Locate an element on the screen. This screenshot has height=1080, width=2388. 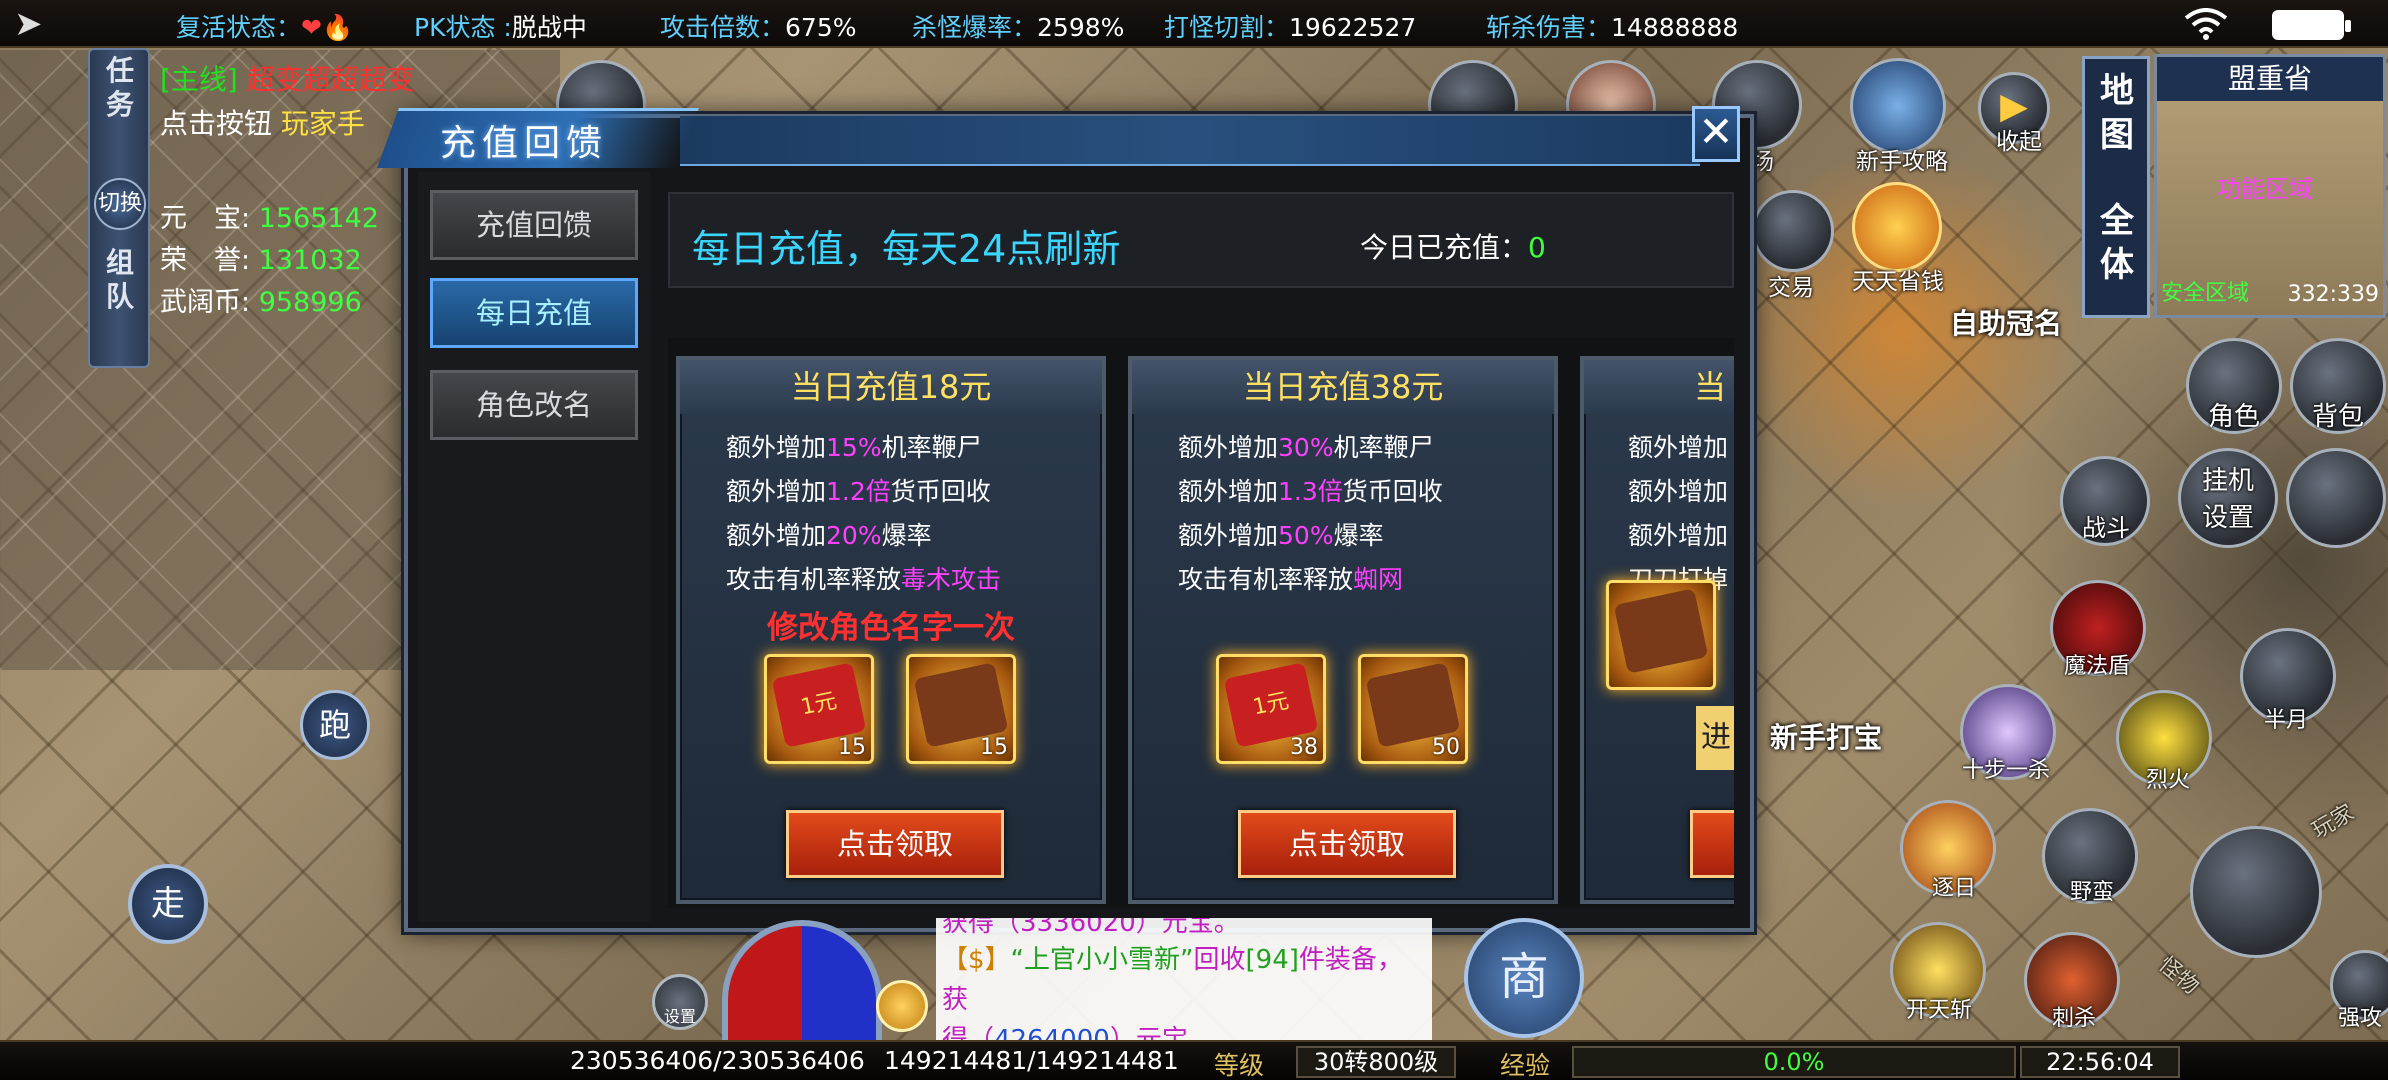
exp-label: 经验 is located at coordinates (1525, 1065).